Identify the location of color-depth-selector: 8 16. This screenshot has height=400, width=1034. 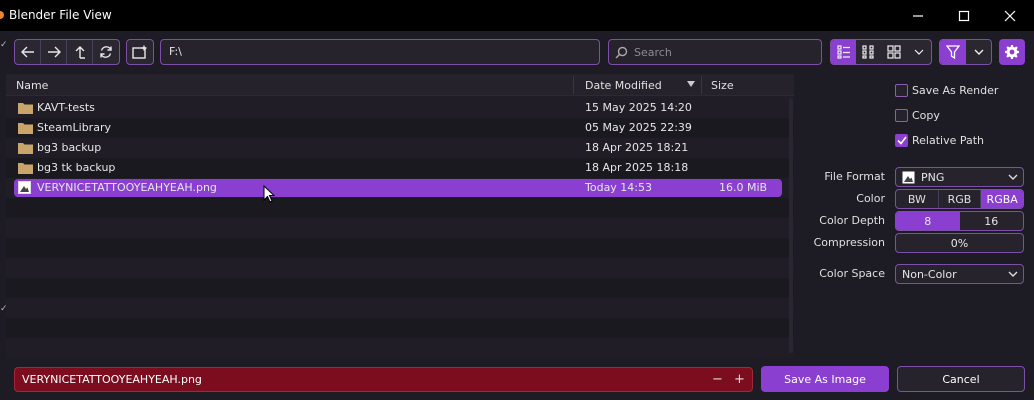
(959, 221).